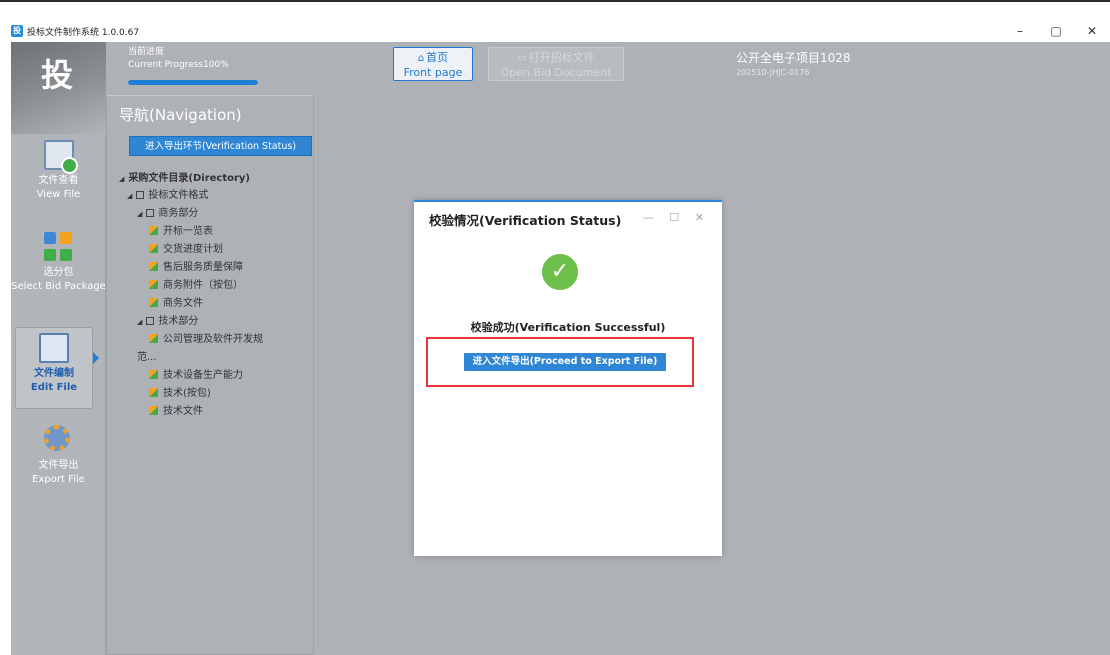  I want to click on maximize-icon: ▢, so click(1056, 31).